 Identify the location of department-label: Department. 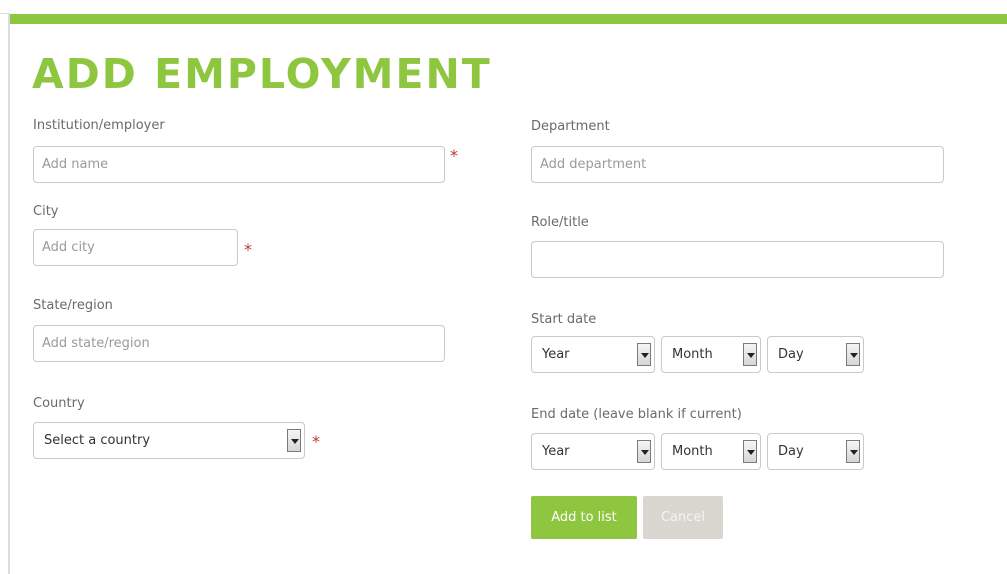
(570, 126).